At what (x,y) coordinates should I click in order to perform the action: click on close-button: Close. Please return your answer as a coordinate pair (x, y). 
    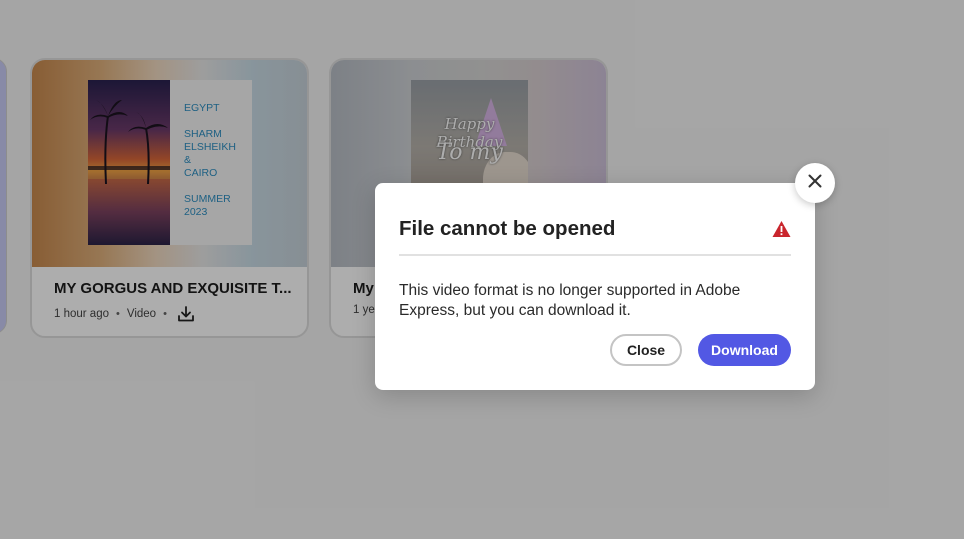
    Looking at the image, I should click on (646, 350).